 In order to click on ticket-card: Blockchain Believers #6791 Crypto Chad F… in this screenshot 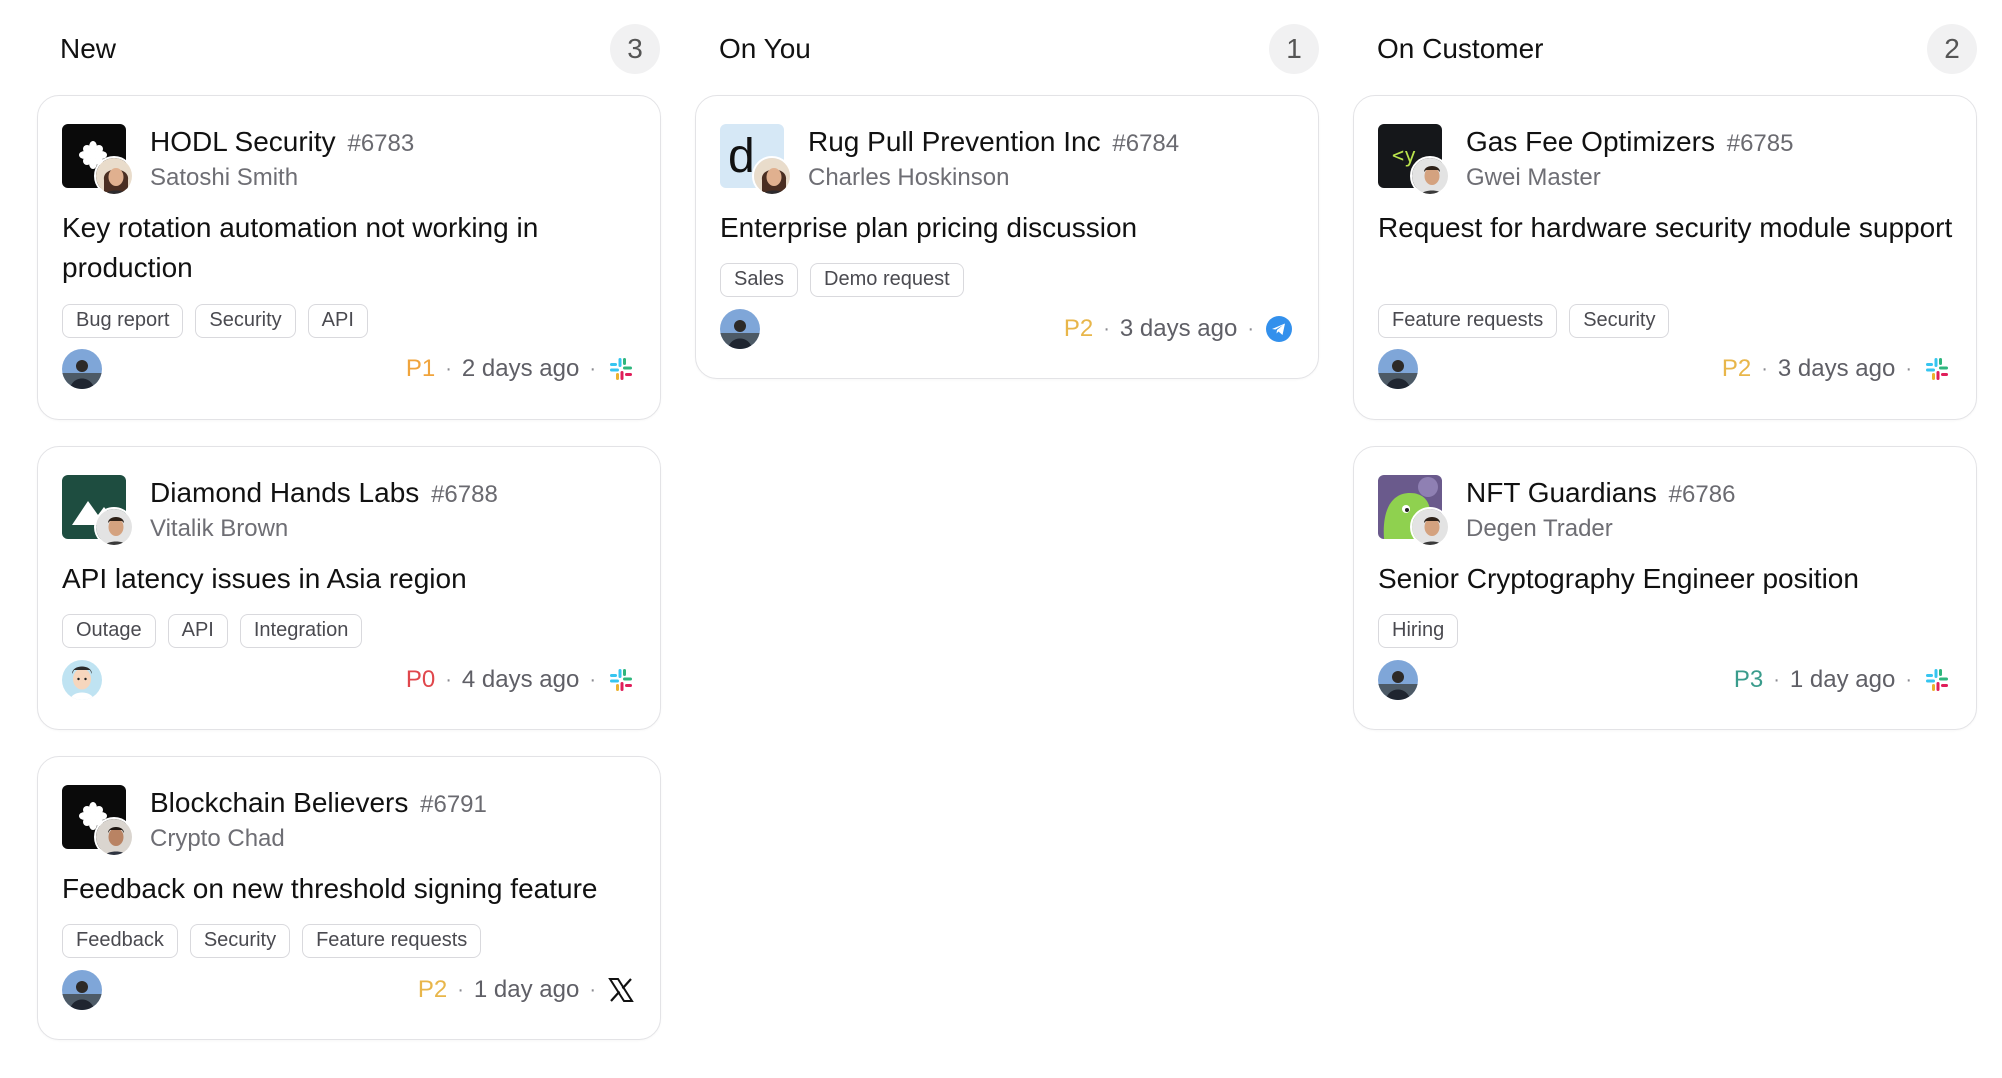, I will do `click(349, 898)`.